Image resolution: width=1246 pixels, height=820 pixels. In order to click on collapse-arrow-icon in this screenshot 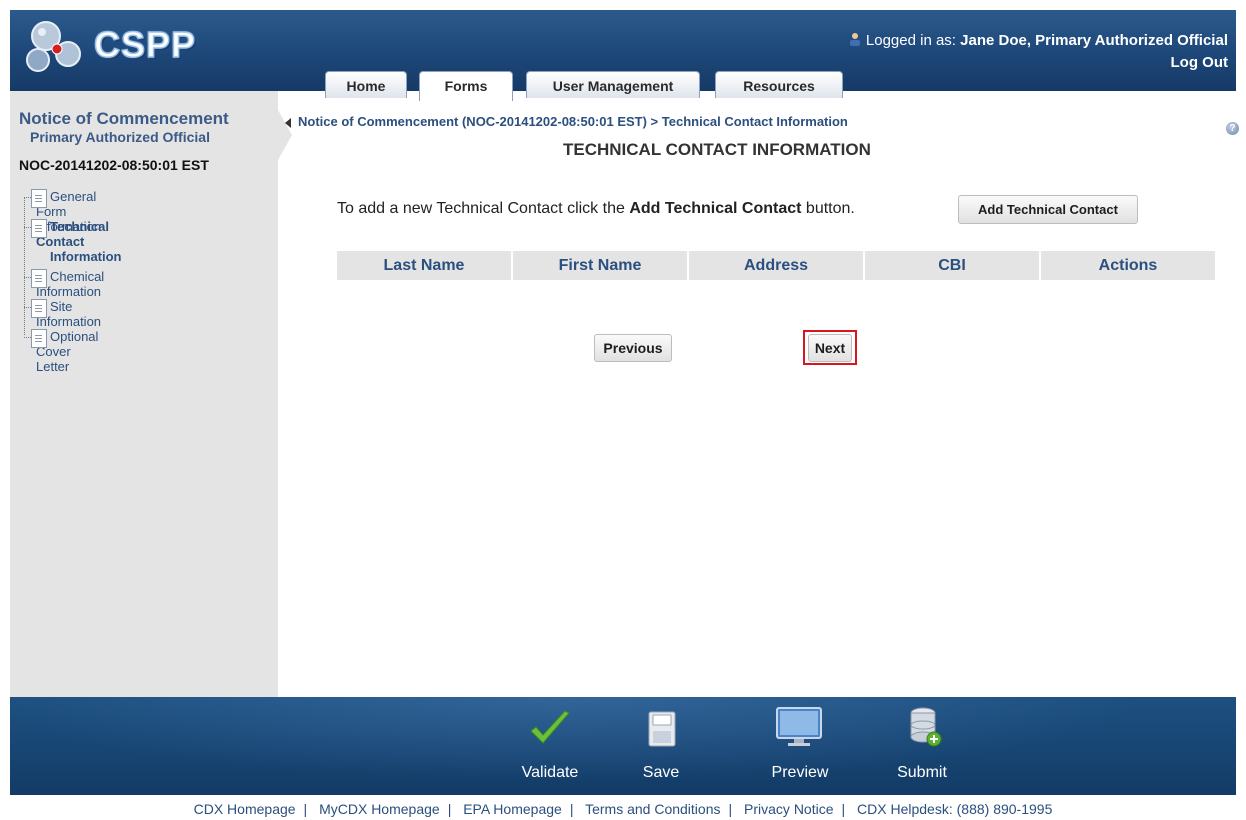, I will do `click(288, 123)`.